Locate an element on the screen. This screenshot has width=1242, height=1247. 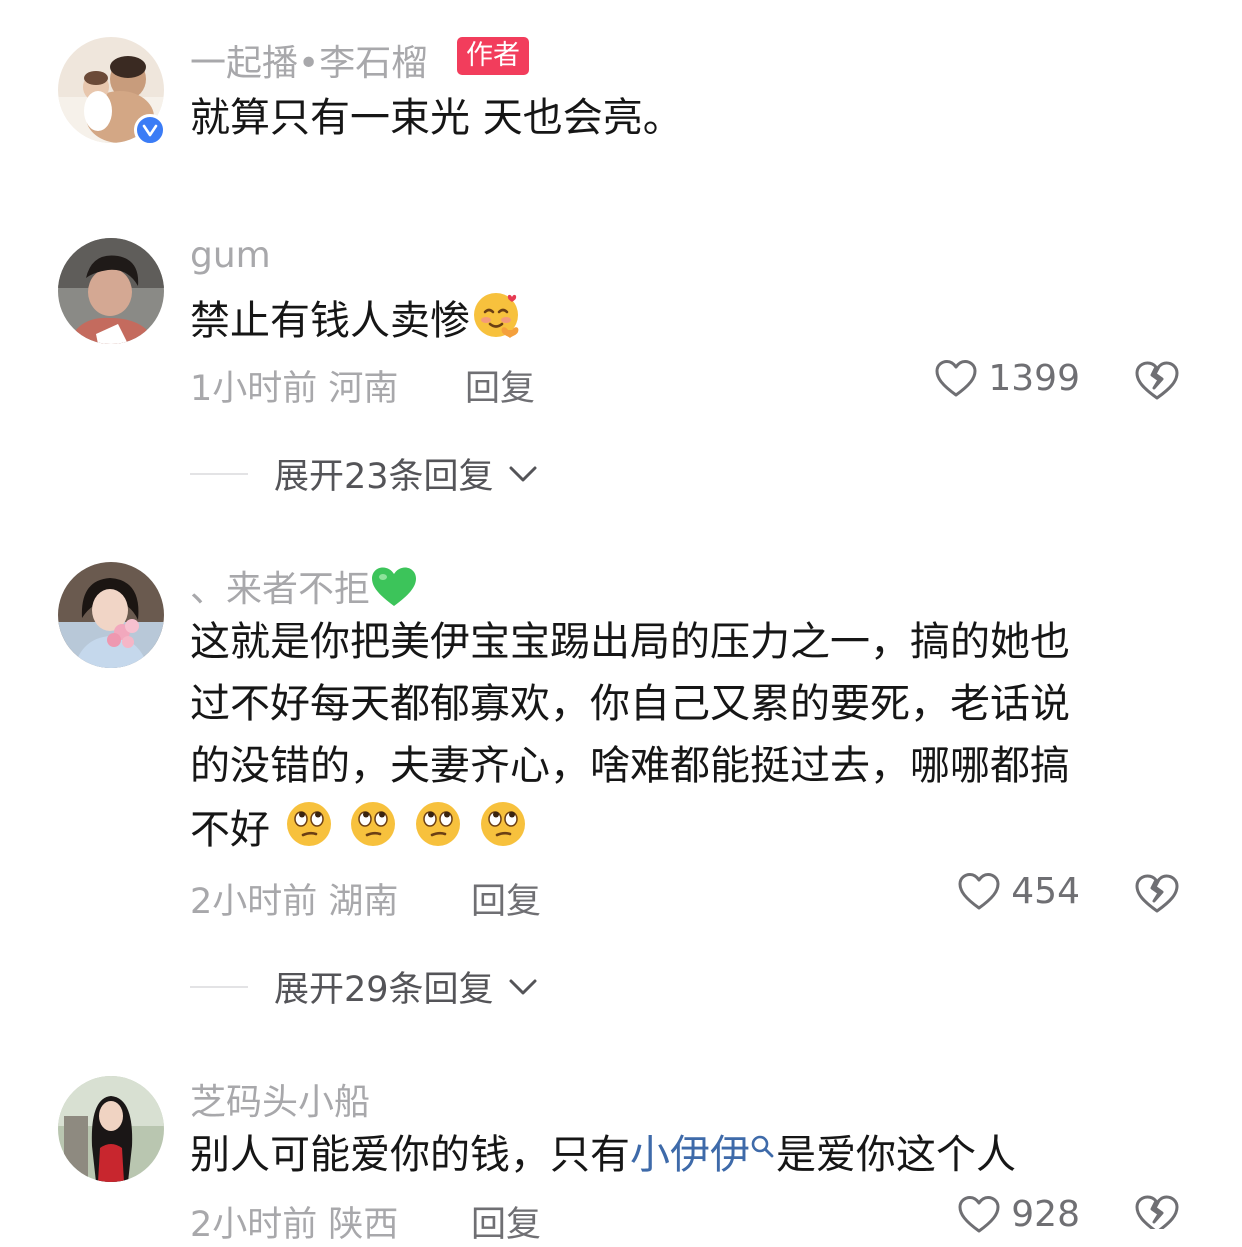
comment-text-content: 别人可能爱你的钱，只有 is located at coordinates (410, 1155).